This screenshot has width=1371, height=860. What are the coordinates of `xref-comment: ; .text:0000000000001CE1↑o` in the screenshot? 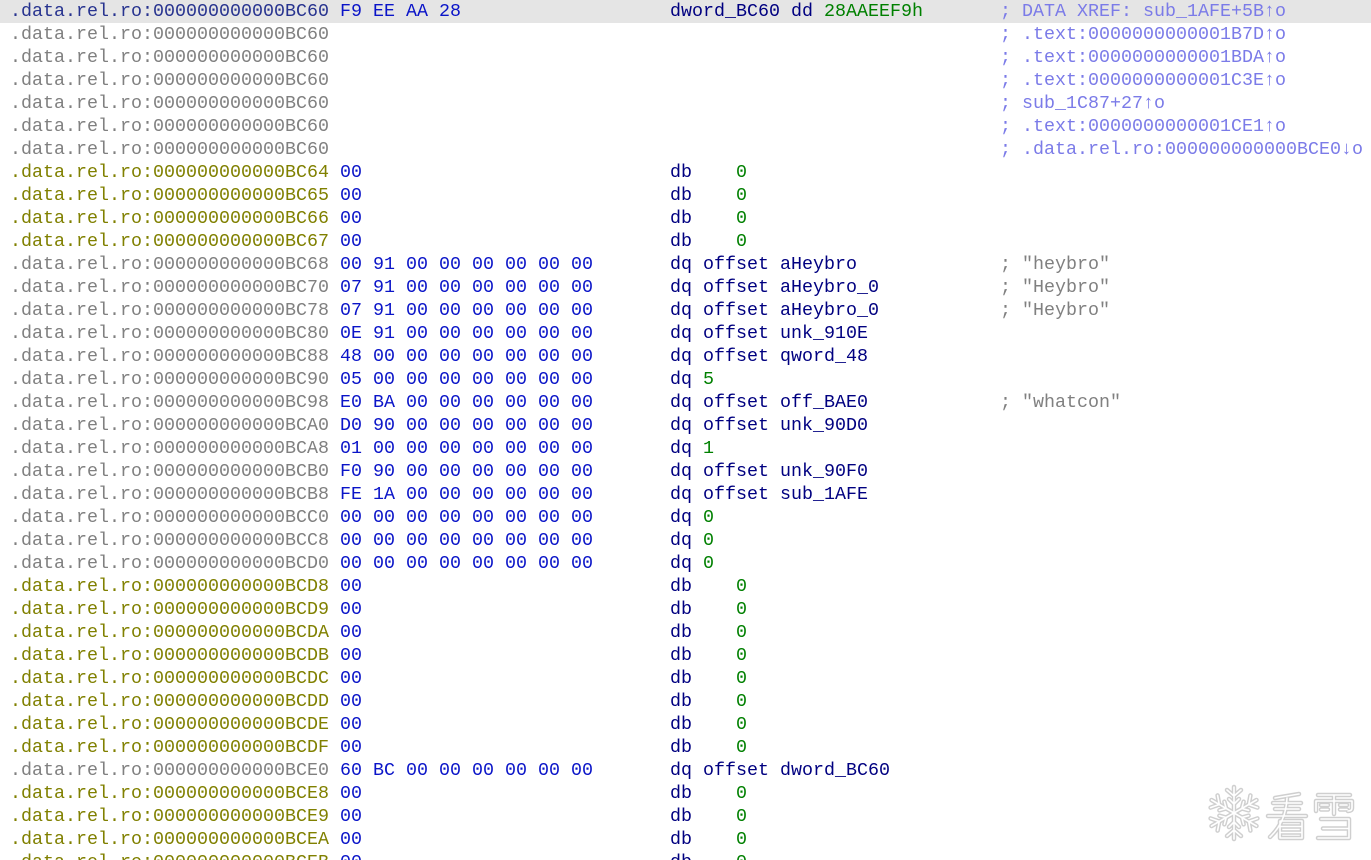 It's located at (1143, 126).